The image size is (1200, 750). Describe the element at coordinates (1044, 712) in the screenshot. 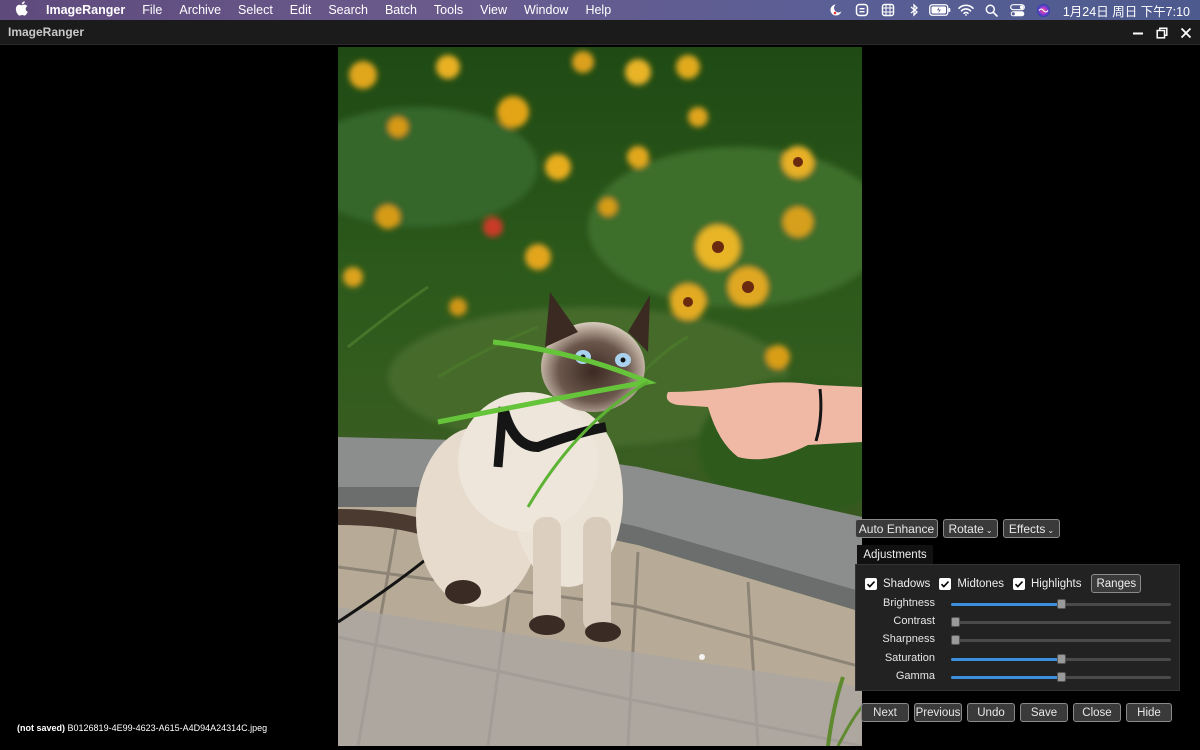

I see `save-button: Save` at that location.